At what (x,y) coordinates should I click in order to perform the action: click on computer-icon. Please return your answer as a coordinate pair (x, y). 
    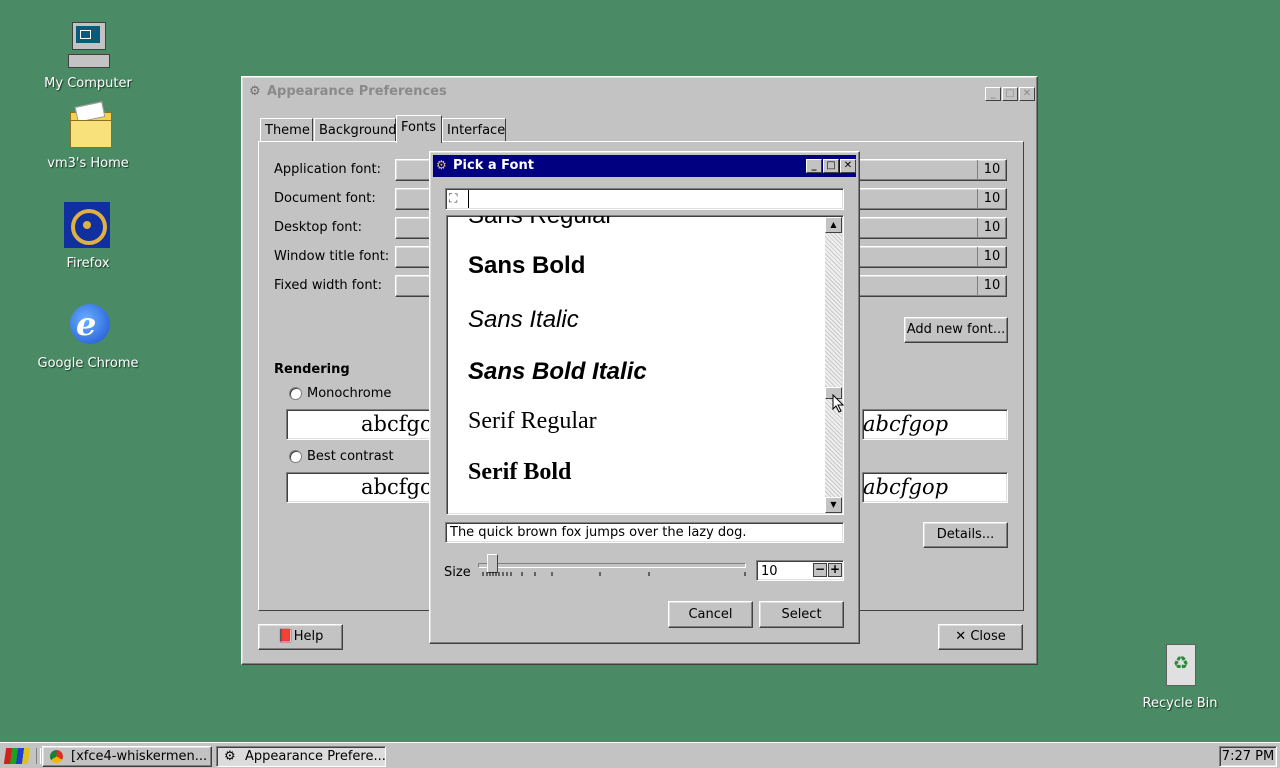
    Looking at the image, I should click on (88, 48).